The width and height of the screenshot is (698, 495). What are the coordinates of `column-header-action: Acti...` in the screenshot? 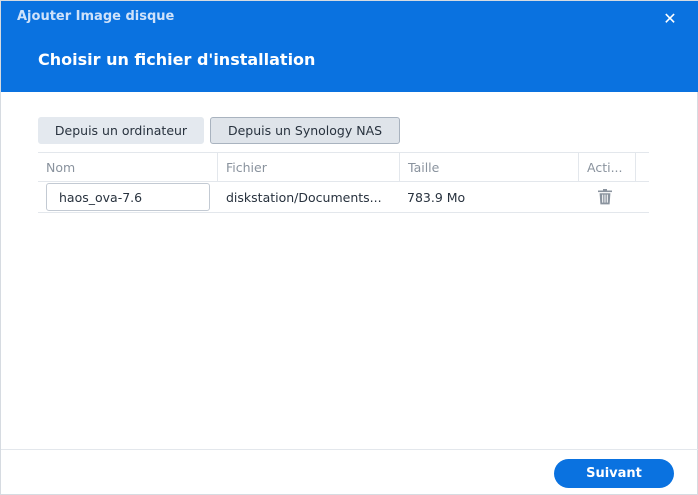 It's located at (606, 167).